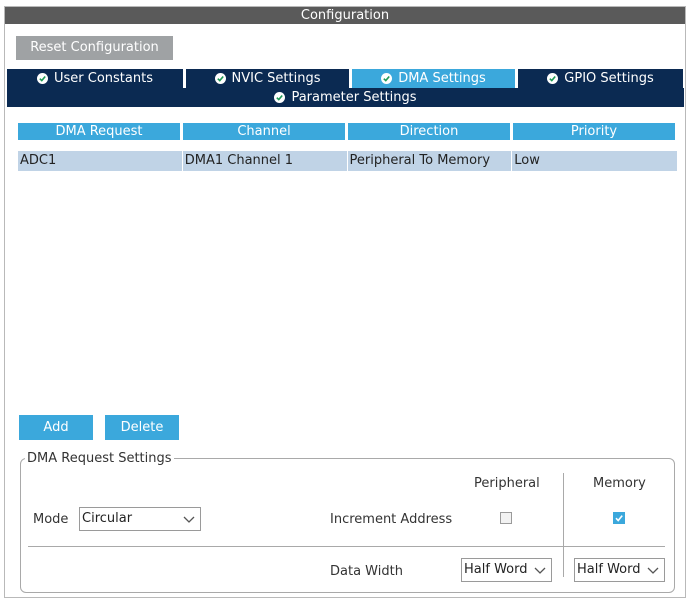 This screenshot has width=690, height=601. I want to click on tab-nvic-settings: NVIC Settings, so click(267, 78).